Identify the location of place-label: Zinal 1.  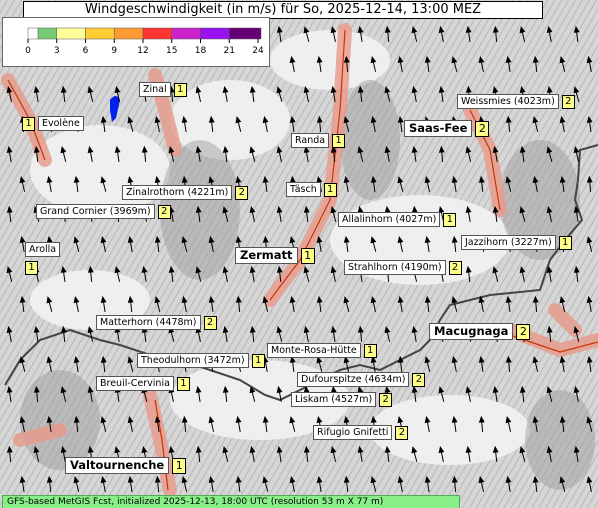
(163, 89).